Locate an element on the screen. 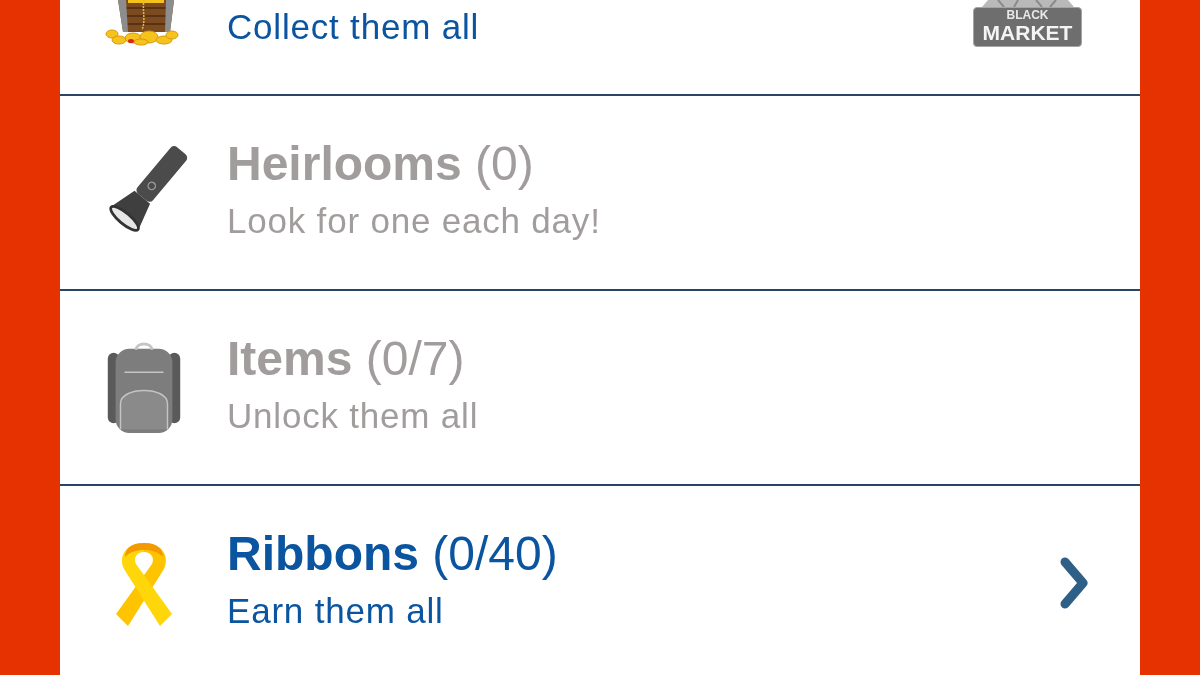  logo-text: BLACK is located at coordinates (1027, 15).